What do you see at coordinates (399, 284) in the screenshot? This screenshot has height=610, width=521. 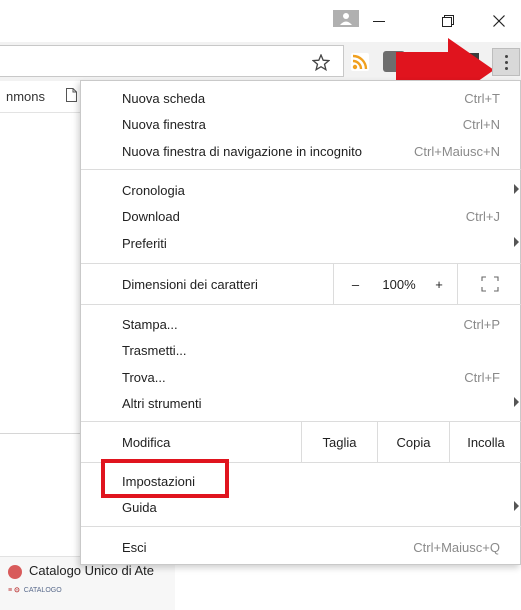 I see `zoom-level: 100%` at bounding box center [399, 284].